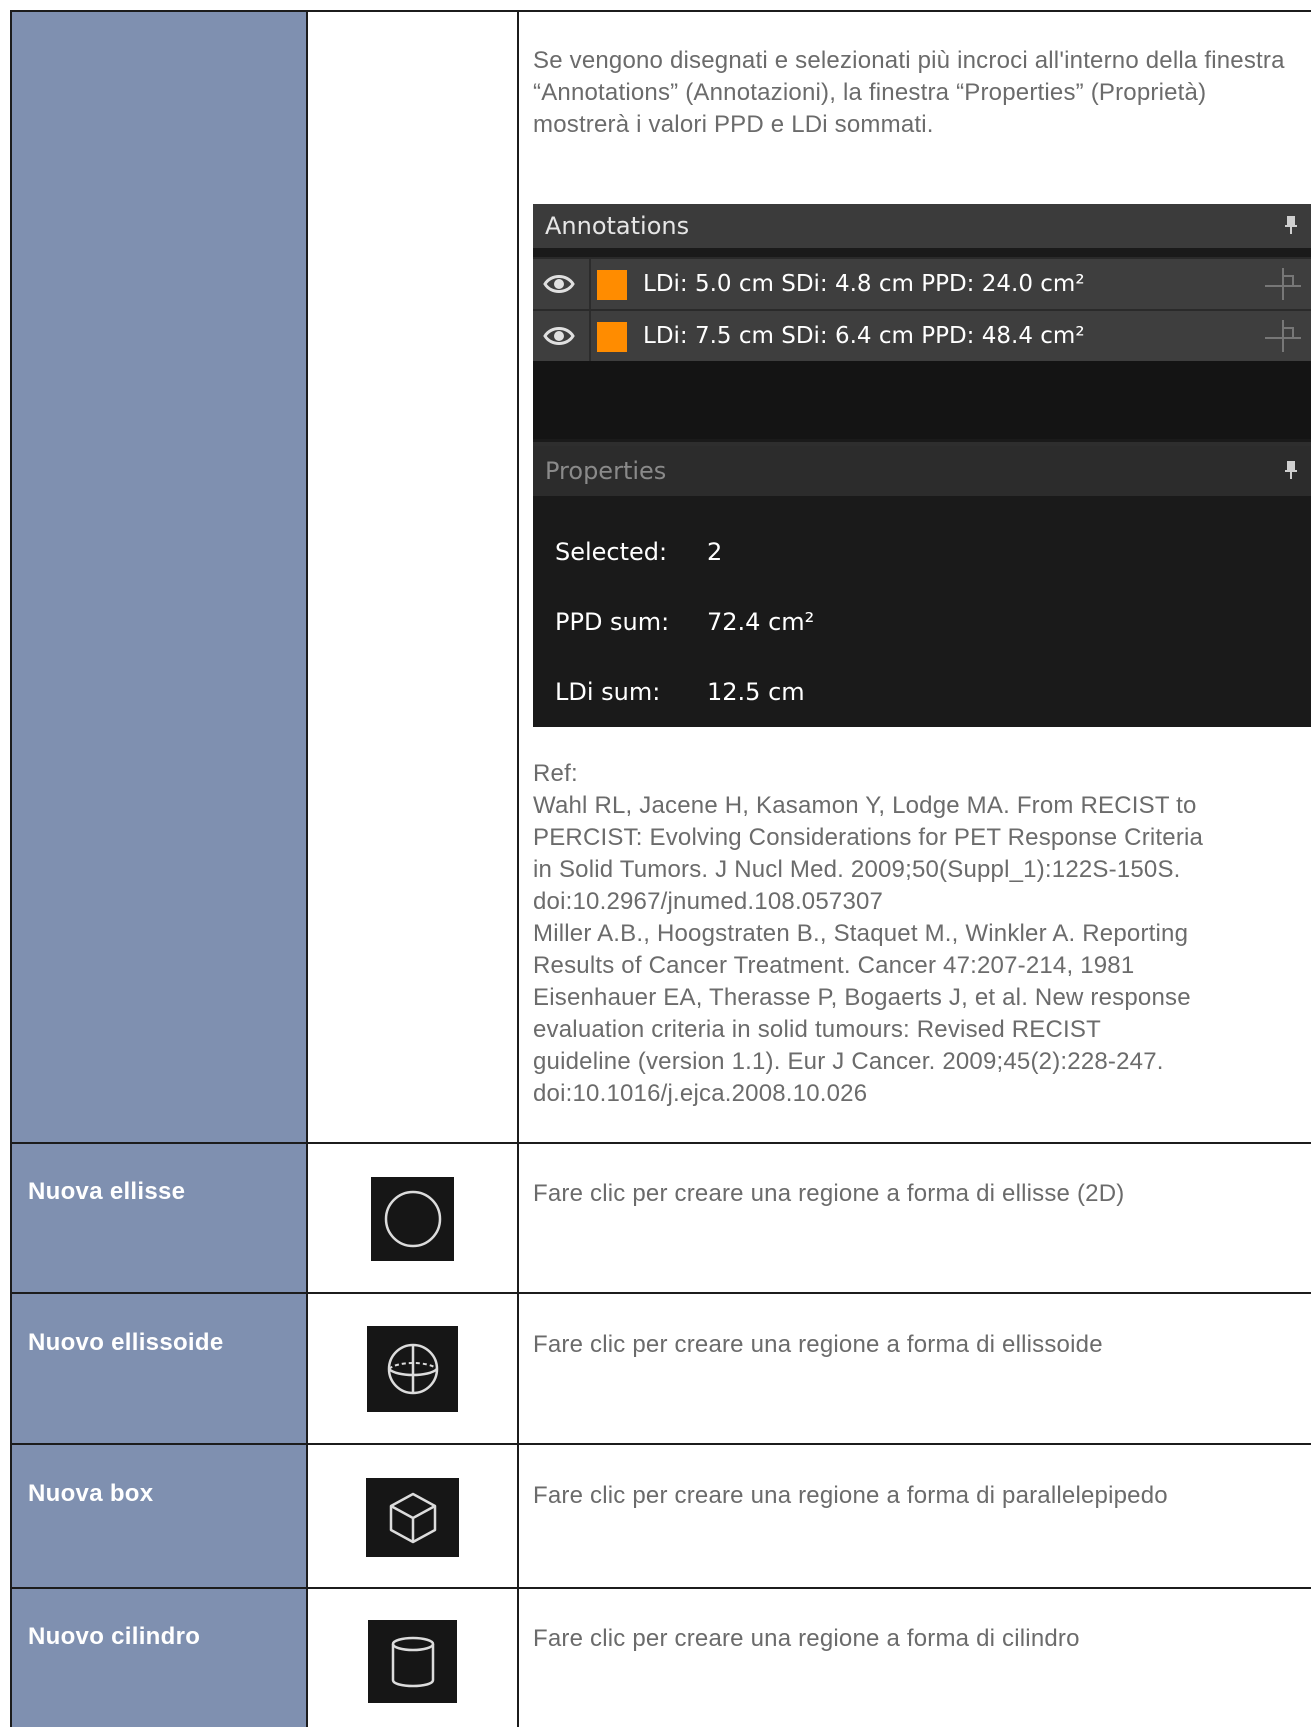 This screenshot has width=1311, height=1727. What do you see at coordinates (756, 692) in the screenshot?
I see `property-value: 12.5 cm` at bounding box center [756, 692].